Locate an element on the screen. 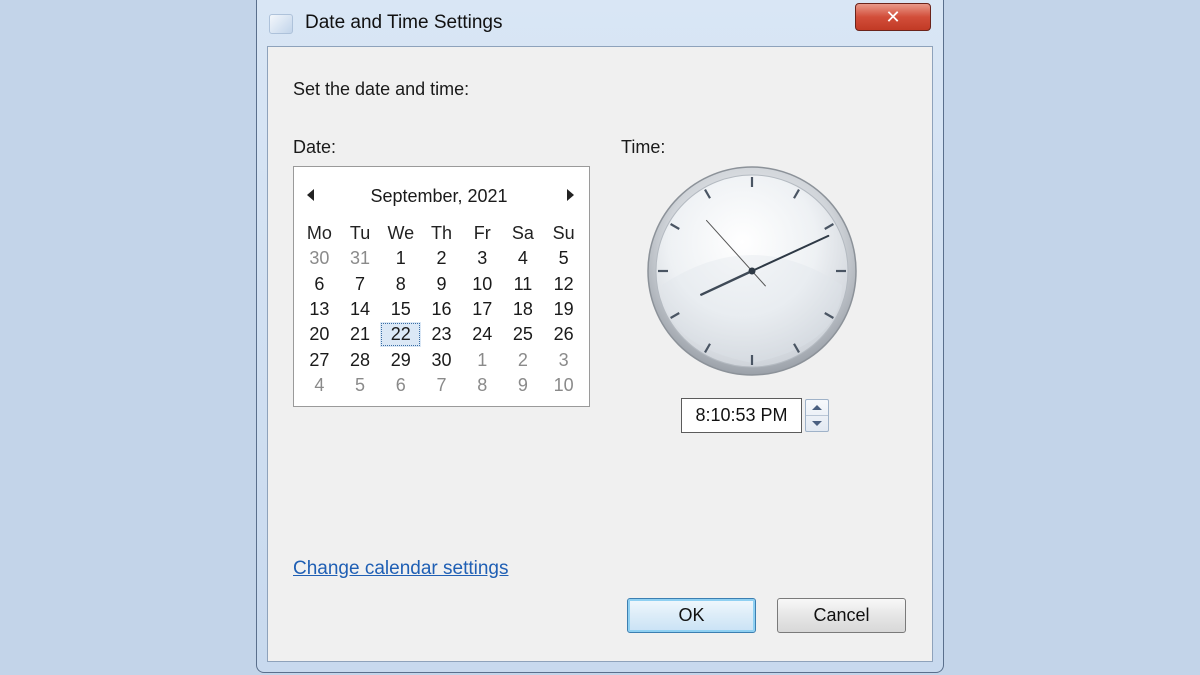 The width and height of the screenshot is (1200, 675). weekday-header: Sa is located at coordinates (522, 233).